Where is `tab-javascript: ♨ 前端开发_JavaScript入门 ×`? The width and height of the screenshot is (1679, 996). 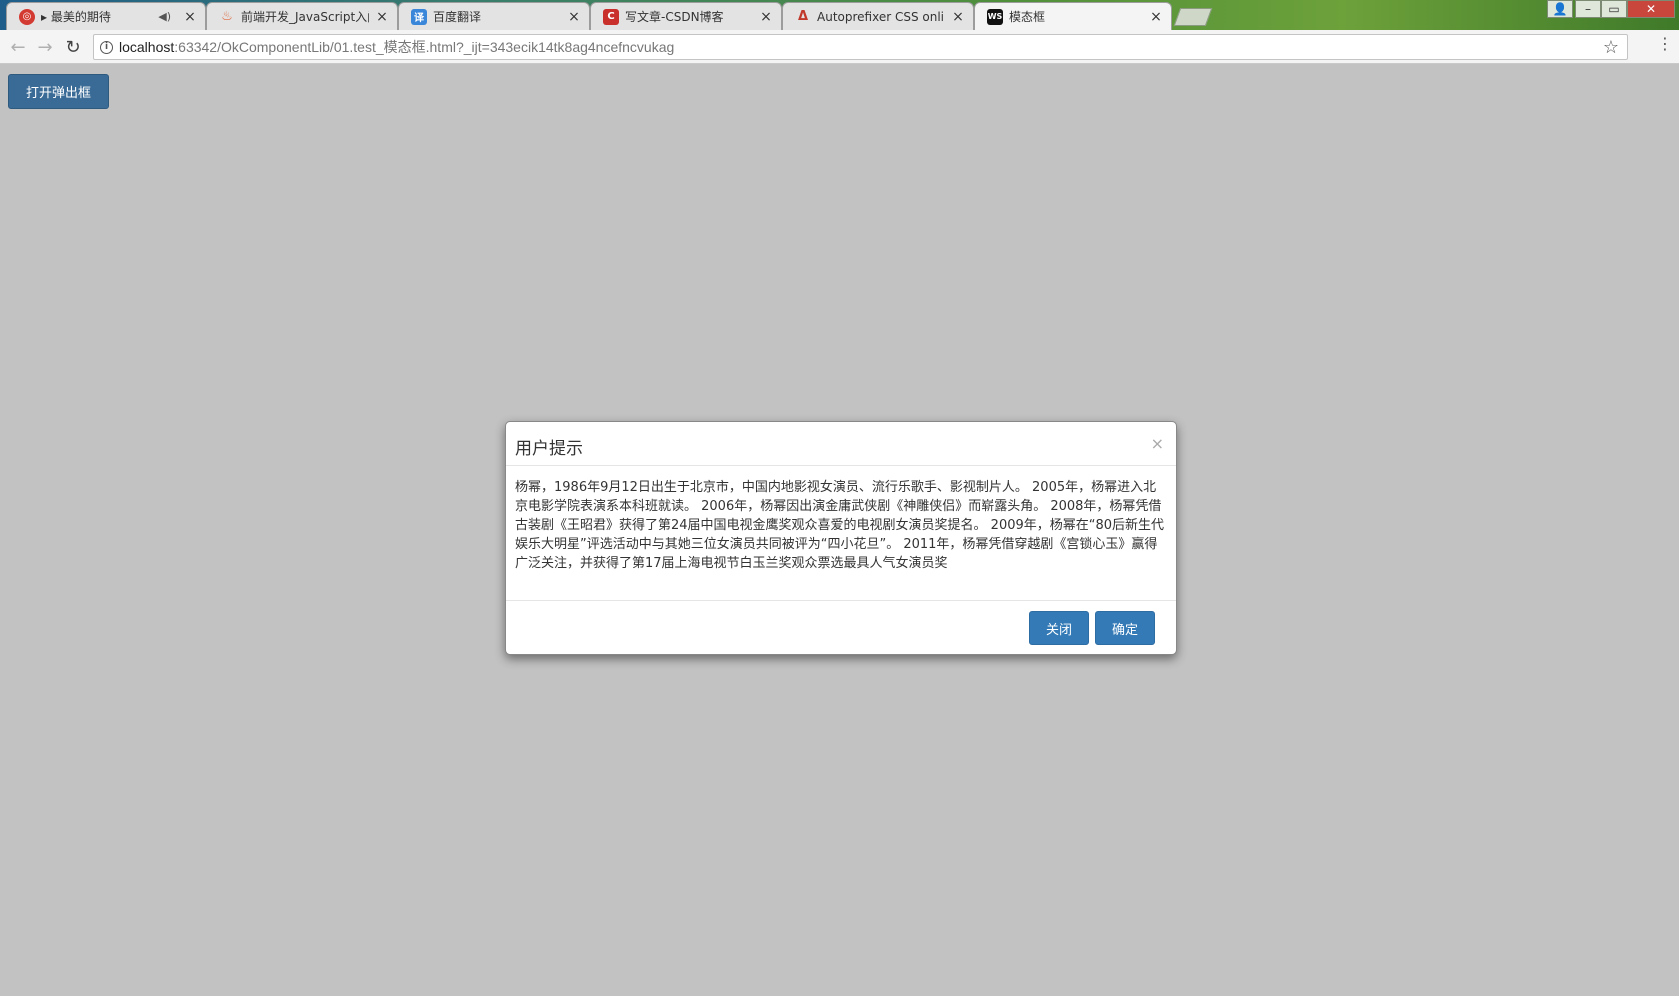
tab-javascript: ♨ 前端开发_JavaScript入门 × is located at coordinates (302, 16).